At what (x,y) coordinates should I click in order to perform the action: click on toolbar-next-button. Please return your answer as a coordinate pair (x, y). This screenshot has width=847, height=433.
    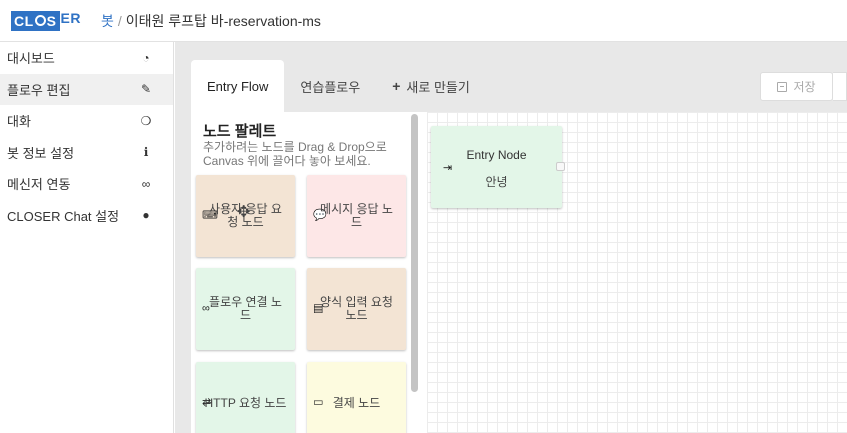
    Looking at the image, I should click on (840, 86).